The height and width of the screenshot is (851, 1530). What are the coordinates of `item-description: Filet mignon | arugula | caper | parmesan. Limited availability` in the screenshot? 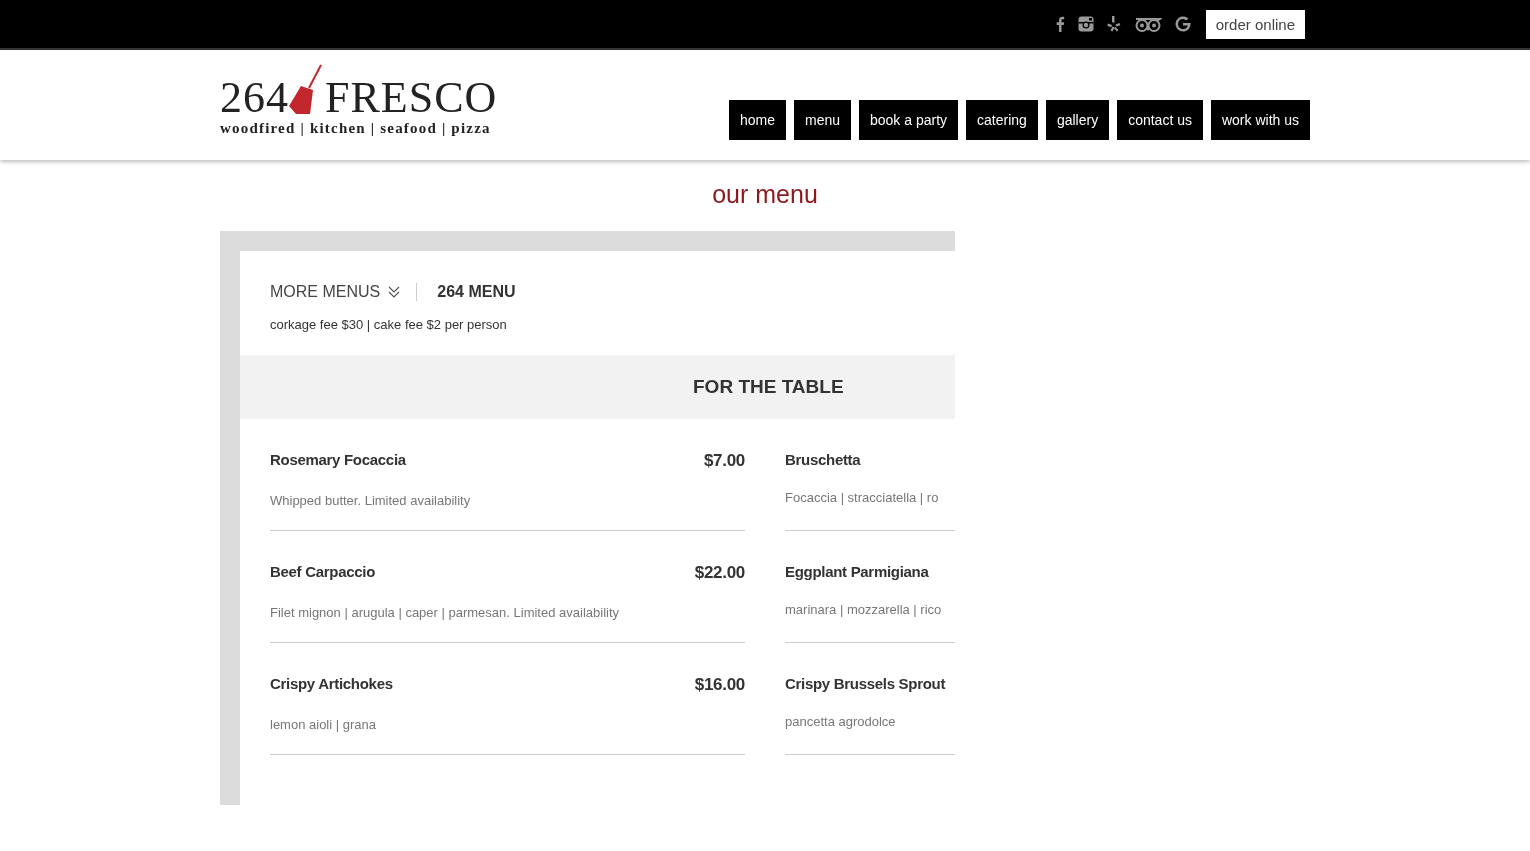 It's located at (445, 612).